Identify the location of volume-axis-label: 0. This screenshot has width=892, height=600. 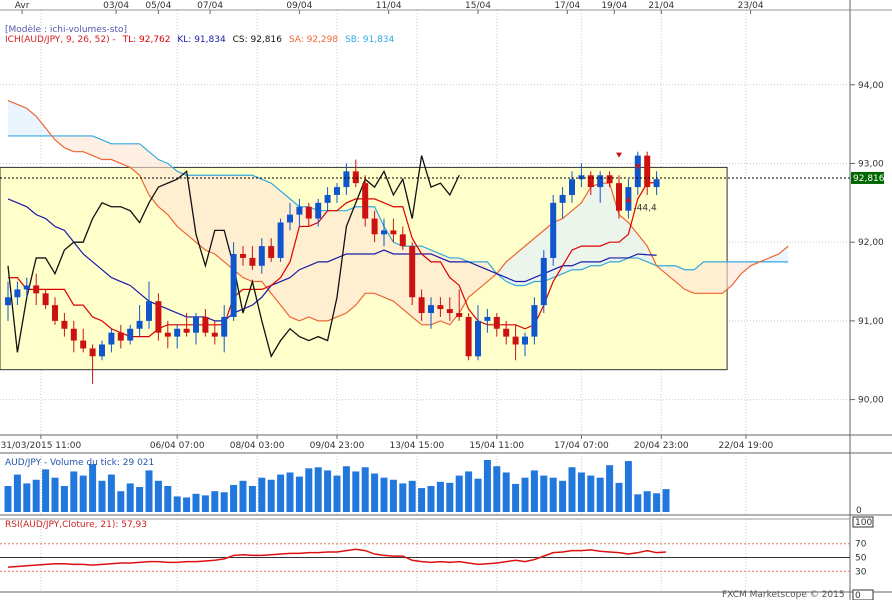
(859, 511).